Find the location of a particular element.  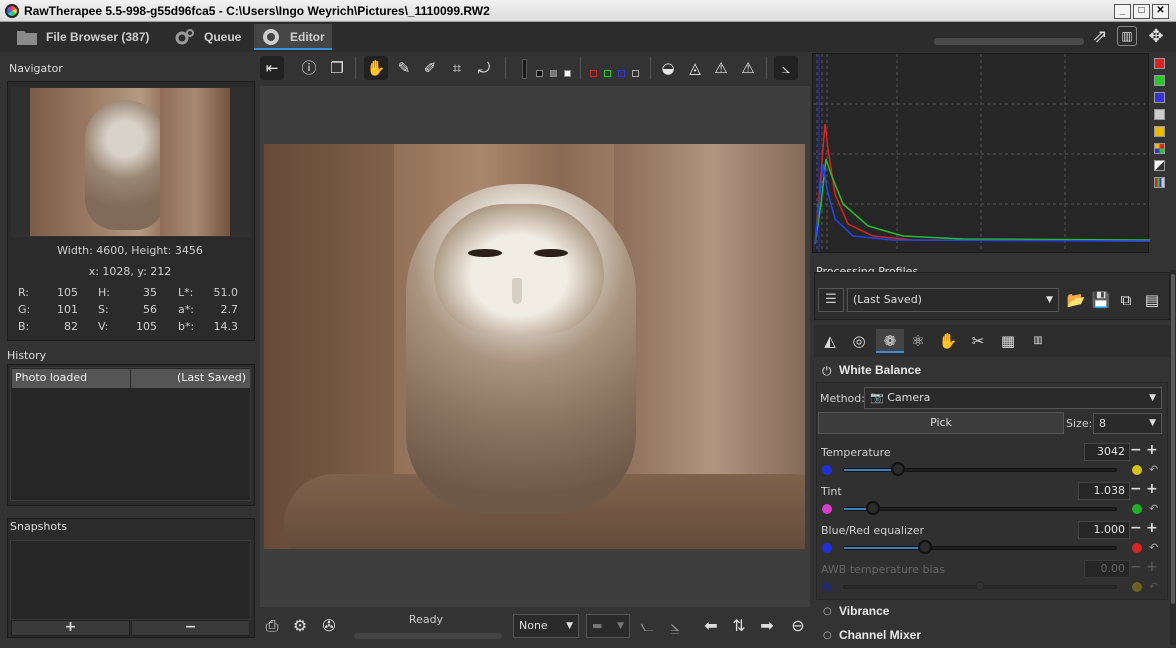

bg-white-icon is located at coordinates (567, 73).